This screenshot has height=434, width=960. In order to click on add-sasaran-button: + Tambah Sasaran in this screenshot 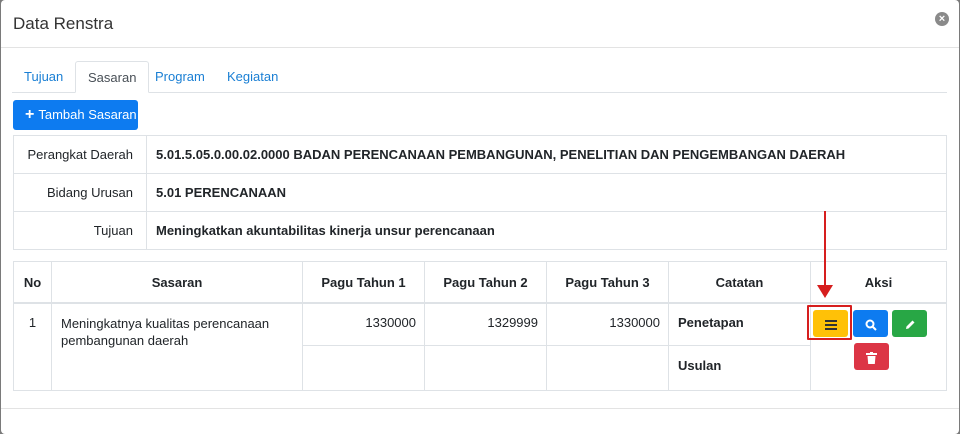, I will do `click(75, 115)`.